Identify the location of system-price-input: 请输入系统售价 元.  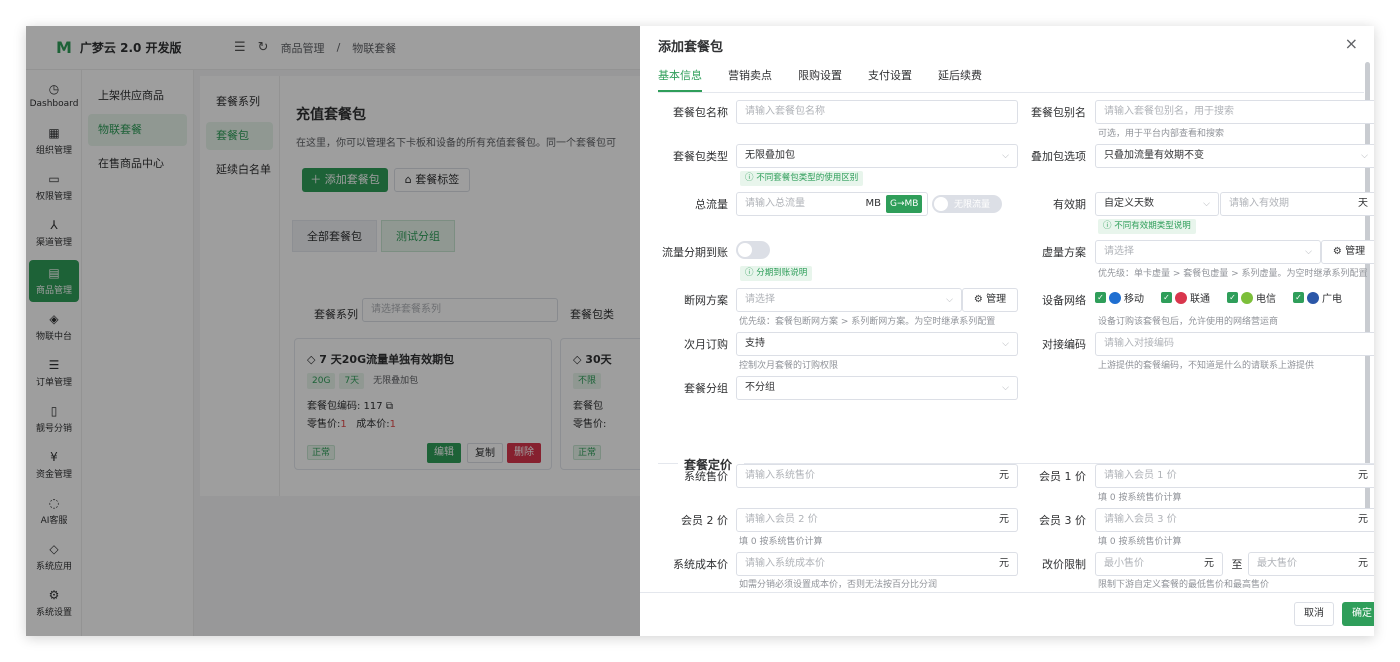
(877, 476).